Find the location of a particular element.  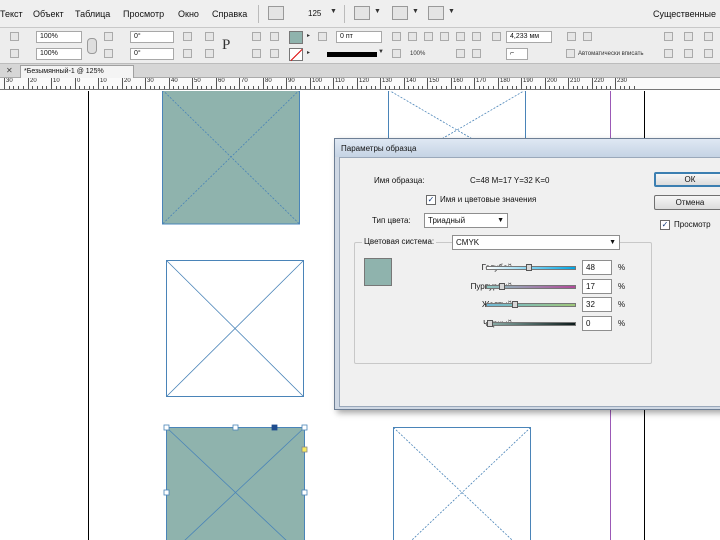

name-with-value-label: Имя и цветовые значения is located at coordinates (488, 199).